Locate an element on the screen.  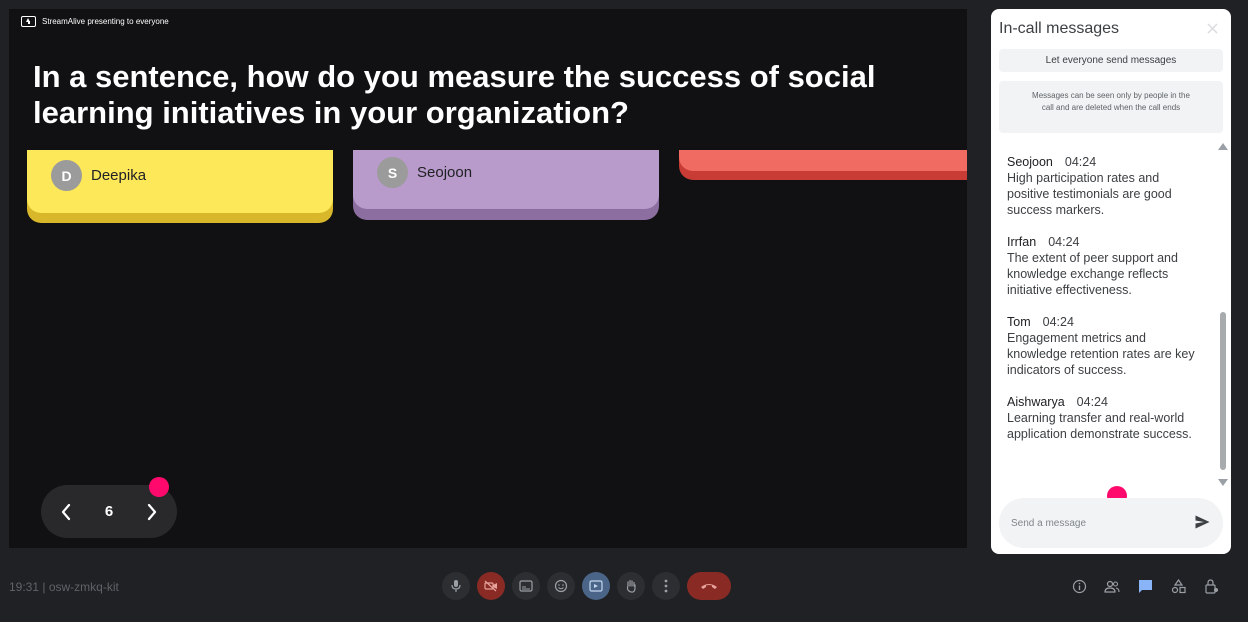
hand-icon is located at coordinates (631, 586).